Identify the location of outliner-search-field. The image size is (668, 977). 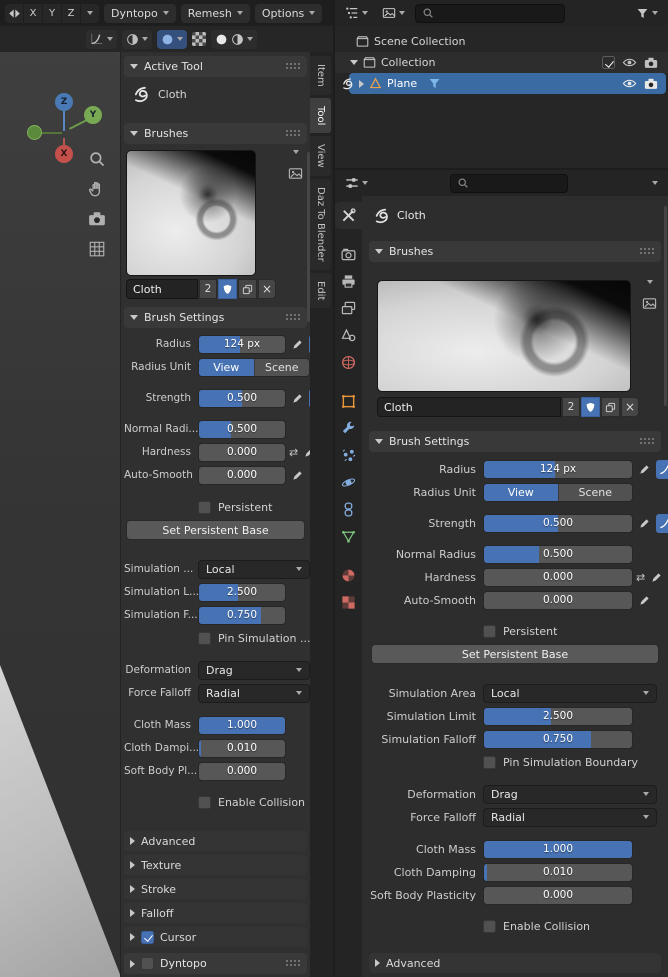
(490, 13).